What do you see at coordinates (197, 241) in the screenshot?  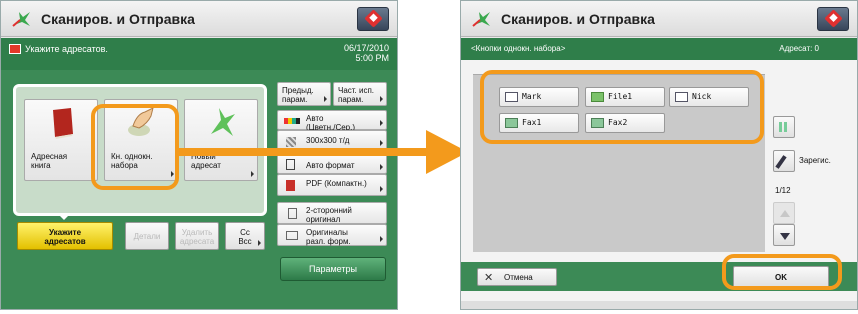 I see `delete-label-2: адресата` at bounding box center [197, 241].